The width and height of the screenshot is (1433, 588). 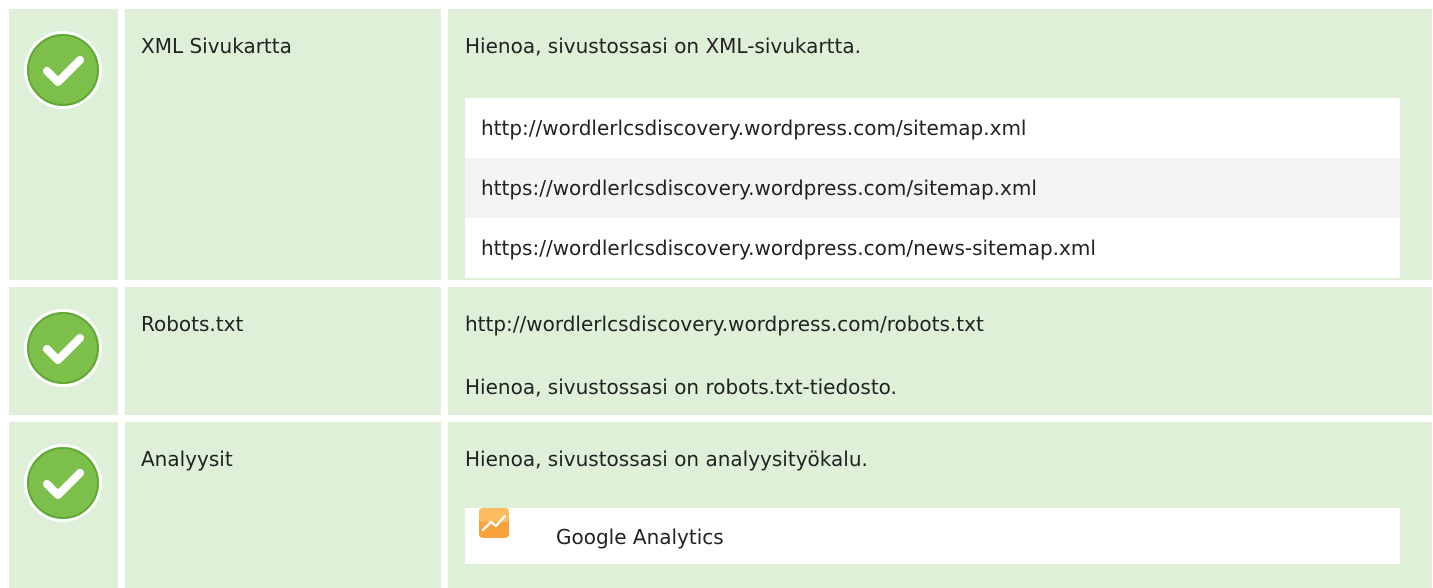 I want to click on status-message: Hienoa, sivustossasi on XML-sivukartta., so click(x=663, y=46).